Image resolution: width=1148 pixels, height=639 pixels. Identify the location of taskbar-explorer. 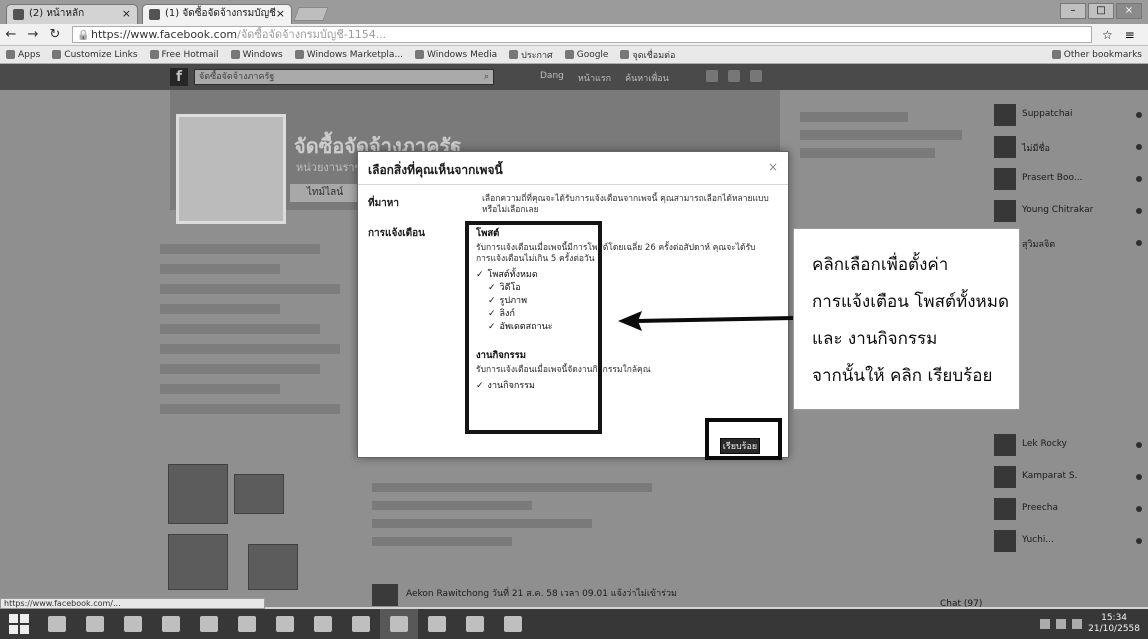
(95, 624).